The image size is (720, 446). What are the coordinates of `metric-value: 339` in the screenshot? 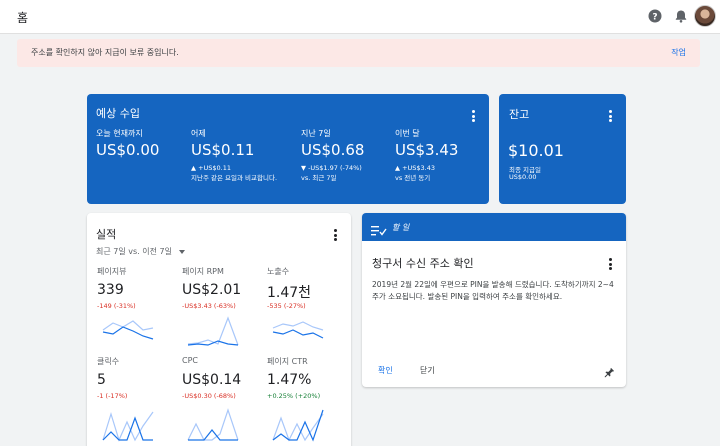 It's located at (110, 290).